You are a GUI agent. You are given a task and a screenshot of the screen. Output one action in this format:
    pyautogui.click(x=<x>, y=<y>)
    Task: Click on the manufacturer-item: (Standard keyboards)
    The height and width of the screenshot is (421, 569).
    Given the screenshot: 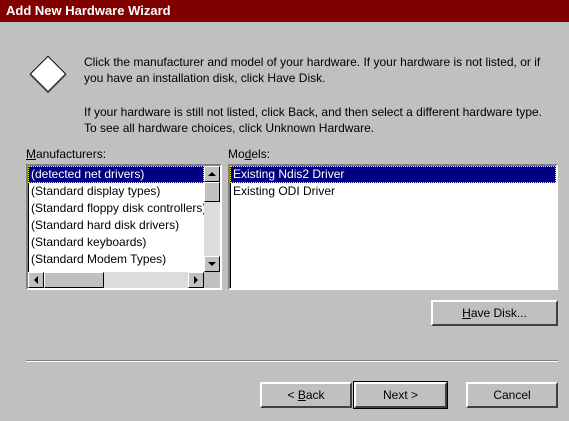 What is the action you would take?
    pyautogui.click(x=116, y=242)
    